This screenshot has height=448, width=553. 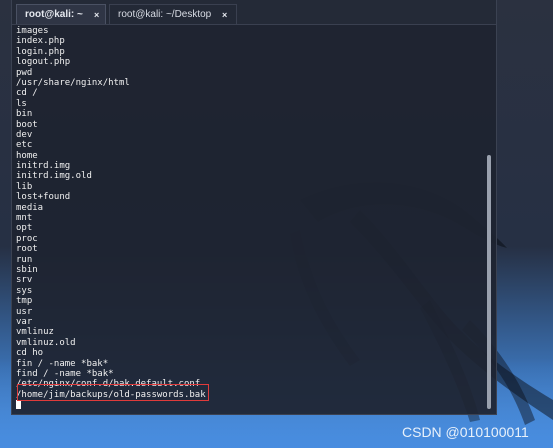 What do you see at coordinates (27, 93) in the screenshot?
I see `terminal-line: cd /` at bounding box center [27, 93].